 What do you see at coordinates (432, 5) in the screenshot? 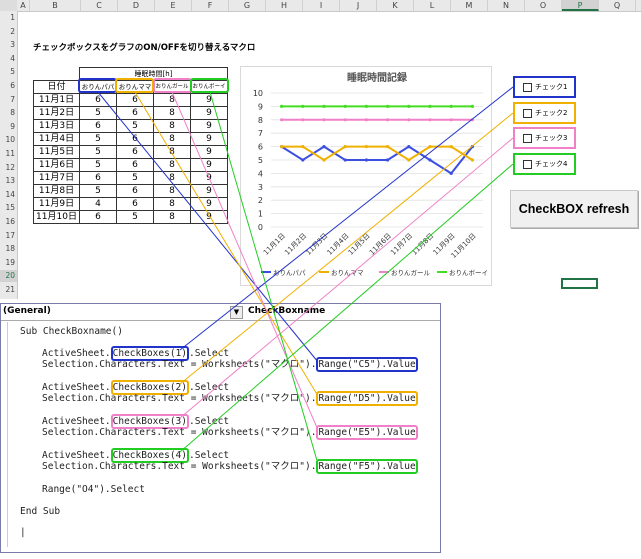
I see `column-header-L: L` at bounding box center [432, 5].